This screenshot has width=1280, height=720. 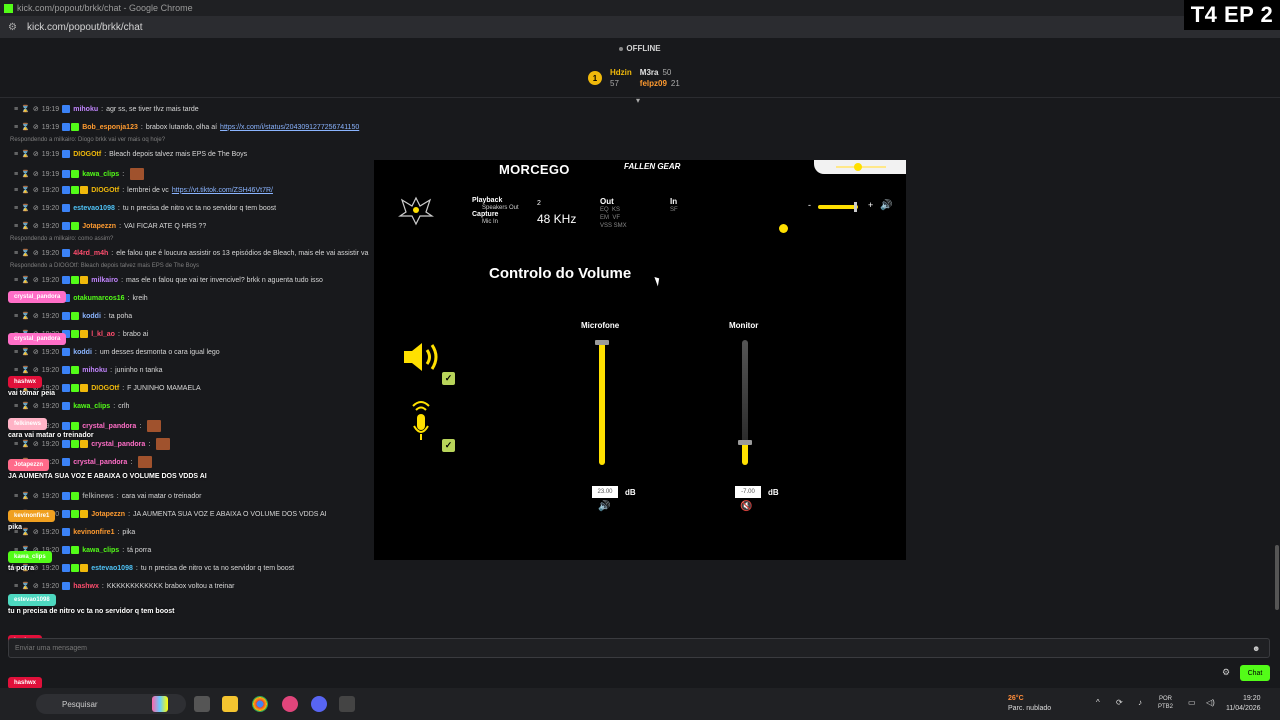 I want to click on display-icon: ▭, so click(x=1192, y=702).